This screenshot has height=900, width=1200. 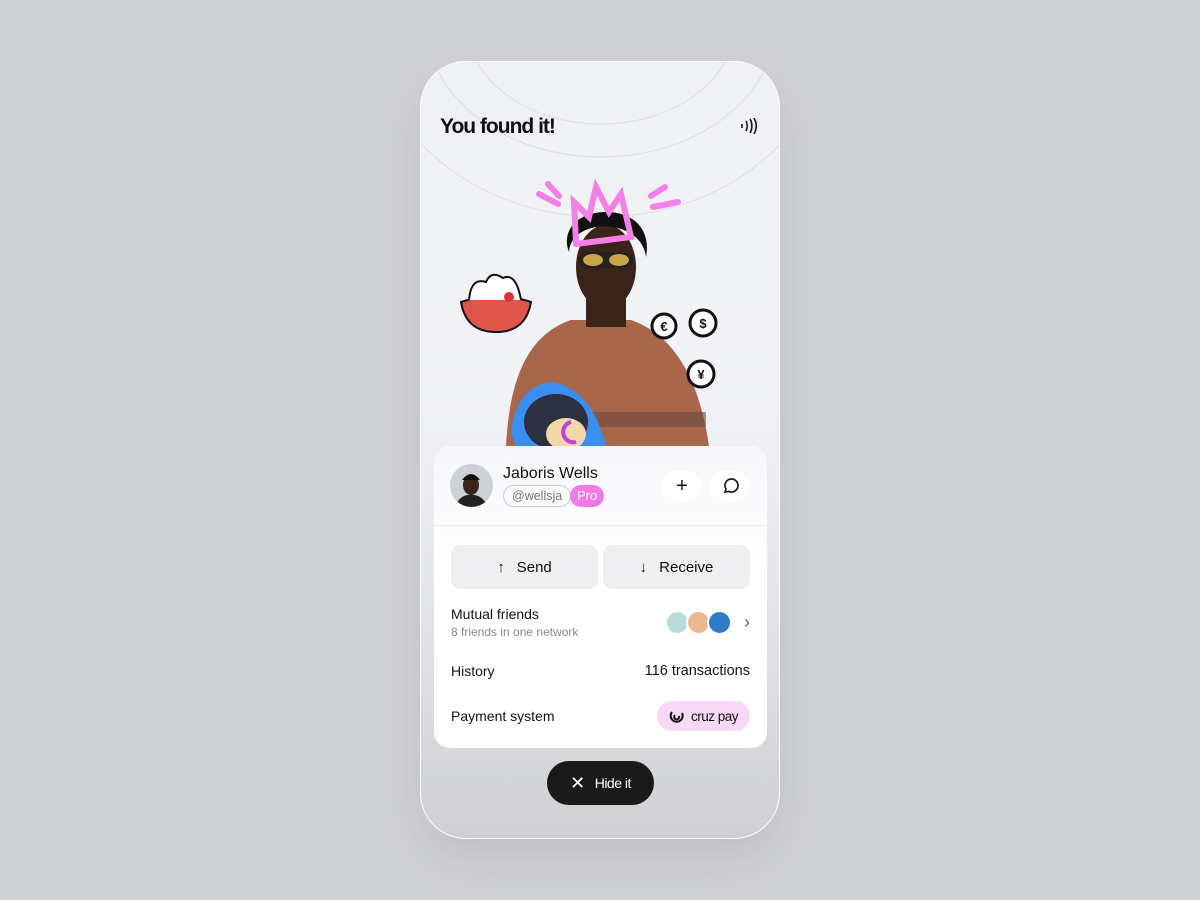 What do you see at coordinates (515, 632) in the screenshot?
I see `mutual-friends-subtitle: 8 friends in one network` at bounding box center [515, 632].